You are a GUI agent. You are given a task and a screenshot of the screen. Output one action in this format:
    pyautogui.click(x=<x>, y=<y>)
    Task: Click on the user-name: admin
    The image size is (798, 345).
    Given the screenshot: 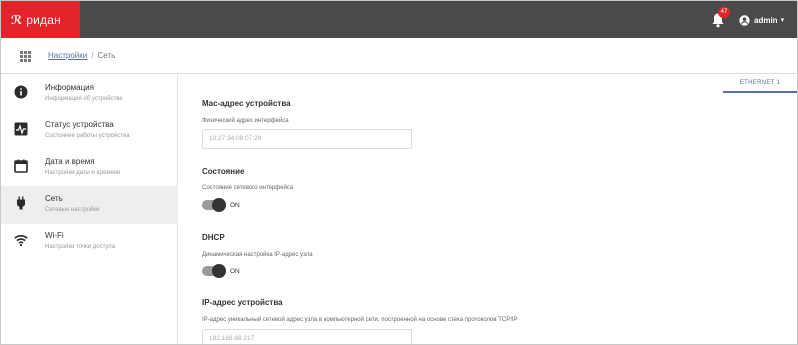 What is the action you would take?
    pyautogui.click(x=766, y=20)
    